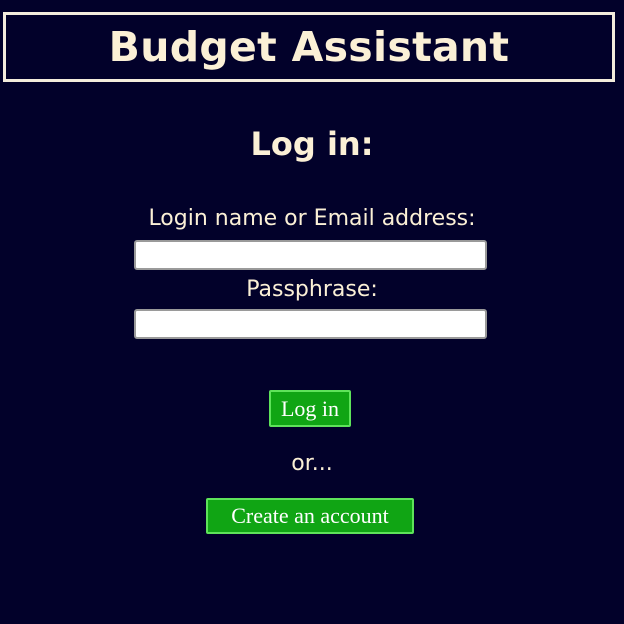 The image size is (624, 624). I want to click on app-title: Budget Assistant, so click(309, 46).